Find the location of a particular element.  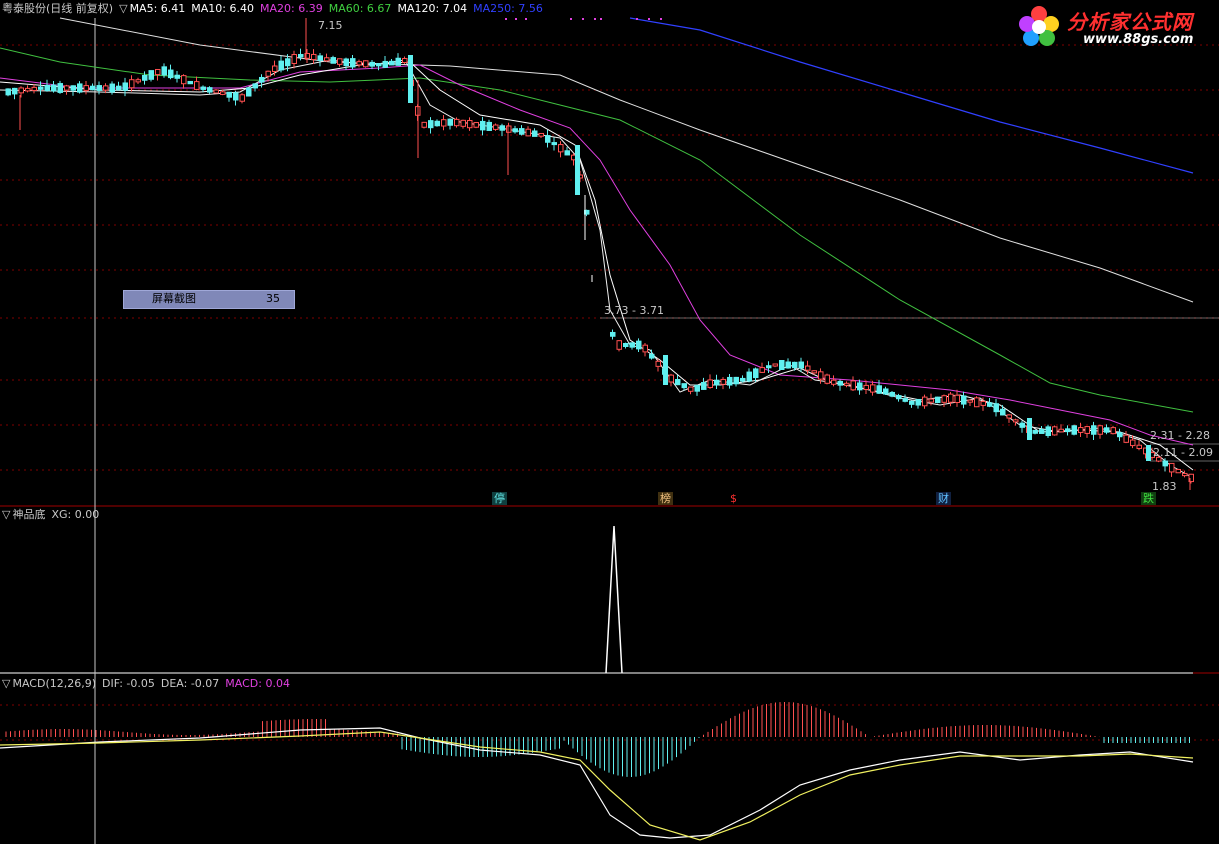

screenshot-value: 35 is located at coordinates (273, 298).